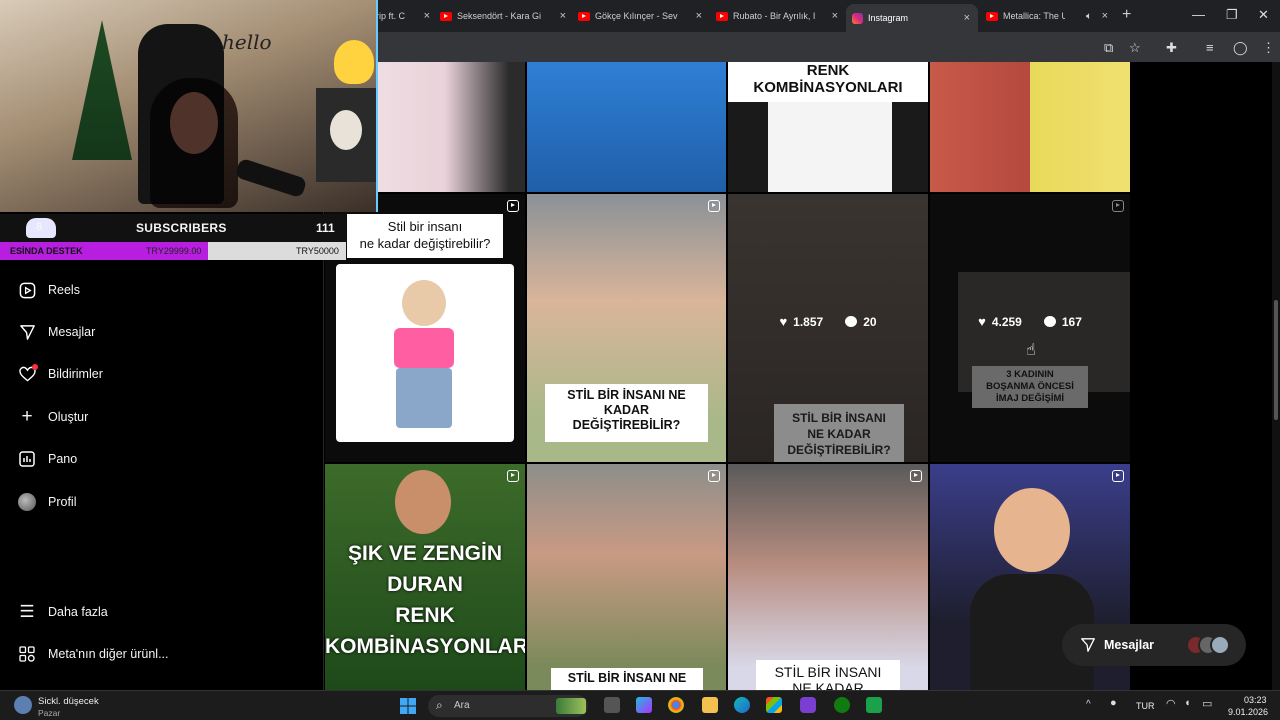 This screenshot has height=720, width=1280. What do you see at coordinates (642, 16) in the screenshot?
I see `tab-gokce: Gökçe Kılınçer - Sev ×` at bounding box center [642, 16].